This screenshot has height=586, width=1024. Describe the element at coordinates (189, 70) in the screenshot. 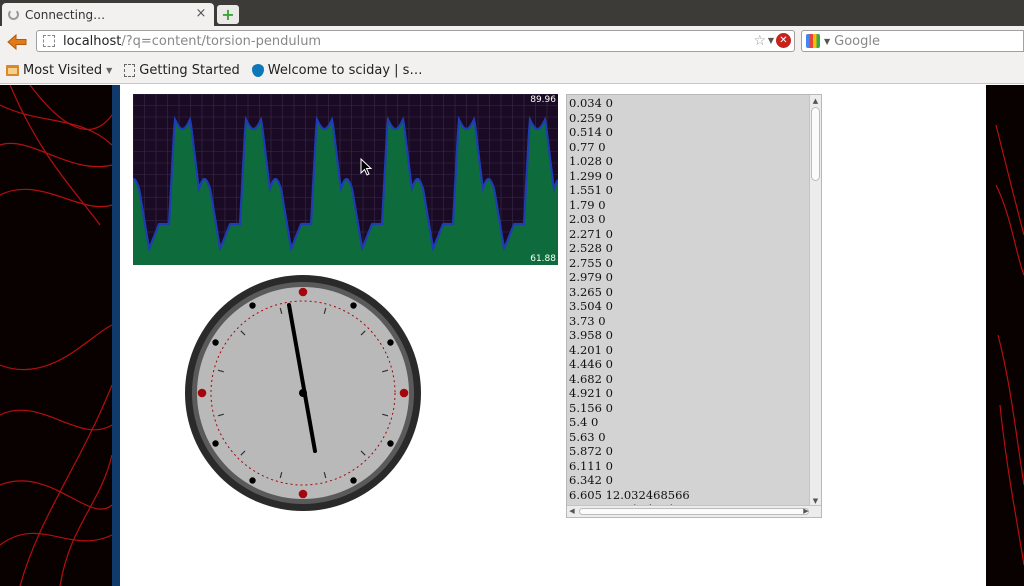

I see `bookmark-label: Getting Started` at that location.